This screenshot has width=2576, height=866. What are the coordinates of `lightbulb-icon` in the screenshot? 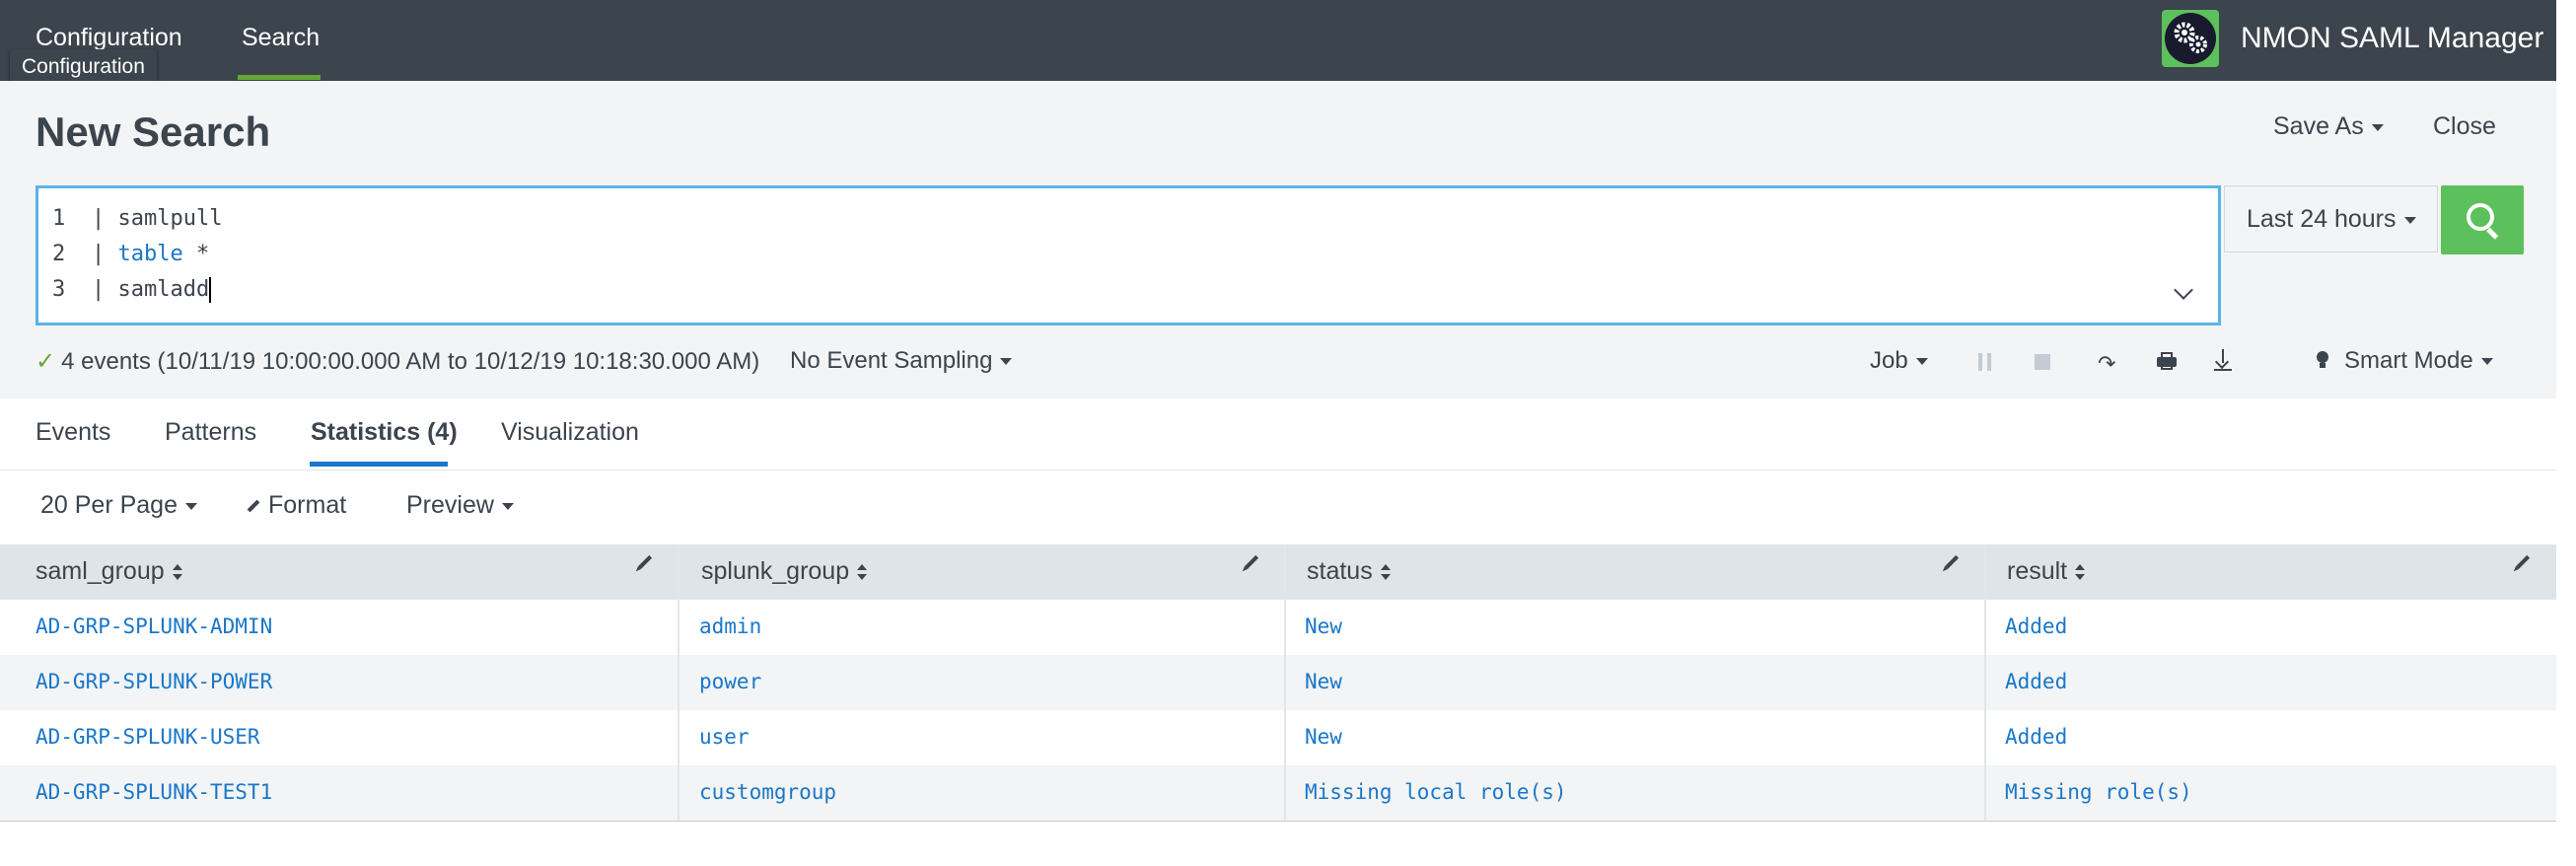 It's located at (2322, 360).